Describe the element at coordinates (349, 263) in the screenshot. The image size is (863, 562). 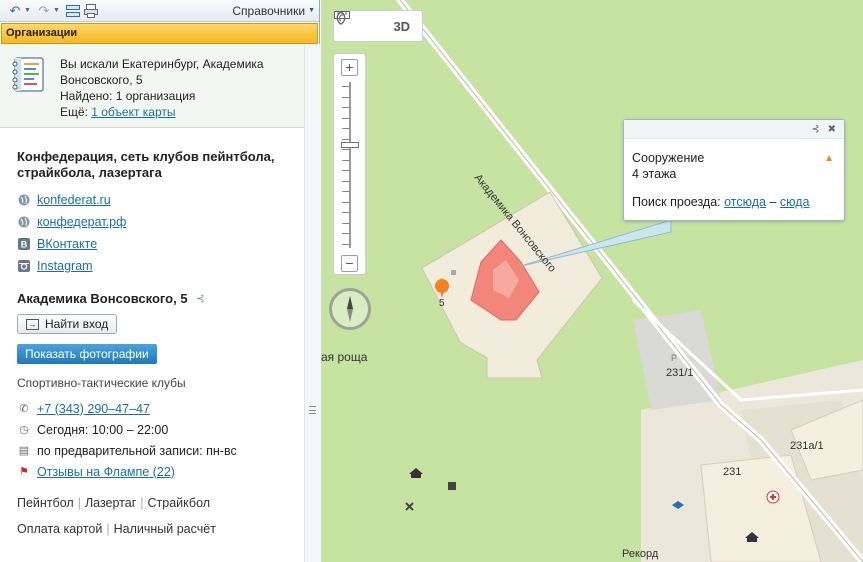
I see `zoom-out-button: −` at that location.